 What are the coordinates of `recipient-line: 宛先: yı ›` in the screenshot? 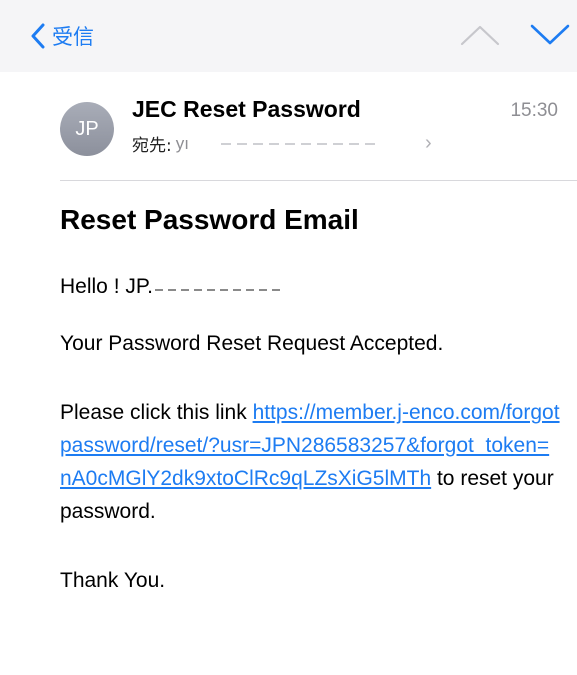 It's located at (282, 143).